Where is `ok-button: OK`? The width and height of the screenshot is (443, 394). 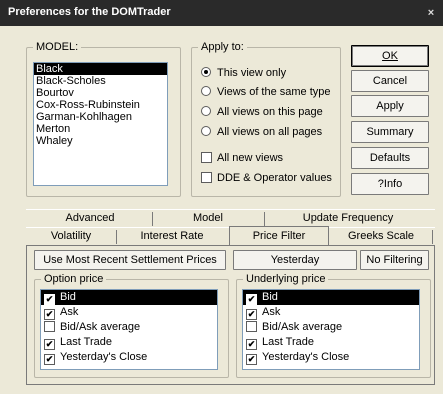 ok-button: OK is located at coordinates (390, 56).